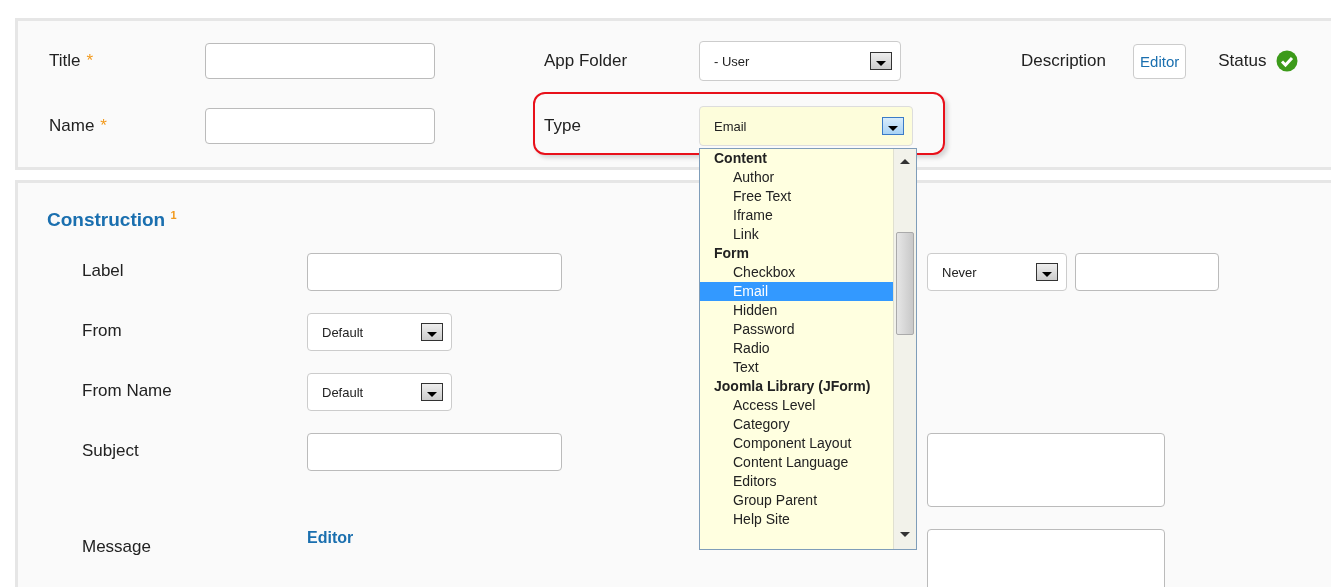  I want to click on dropdown-option: Component Layout, so click(796, 443).